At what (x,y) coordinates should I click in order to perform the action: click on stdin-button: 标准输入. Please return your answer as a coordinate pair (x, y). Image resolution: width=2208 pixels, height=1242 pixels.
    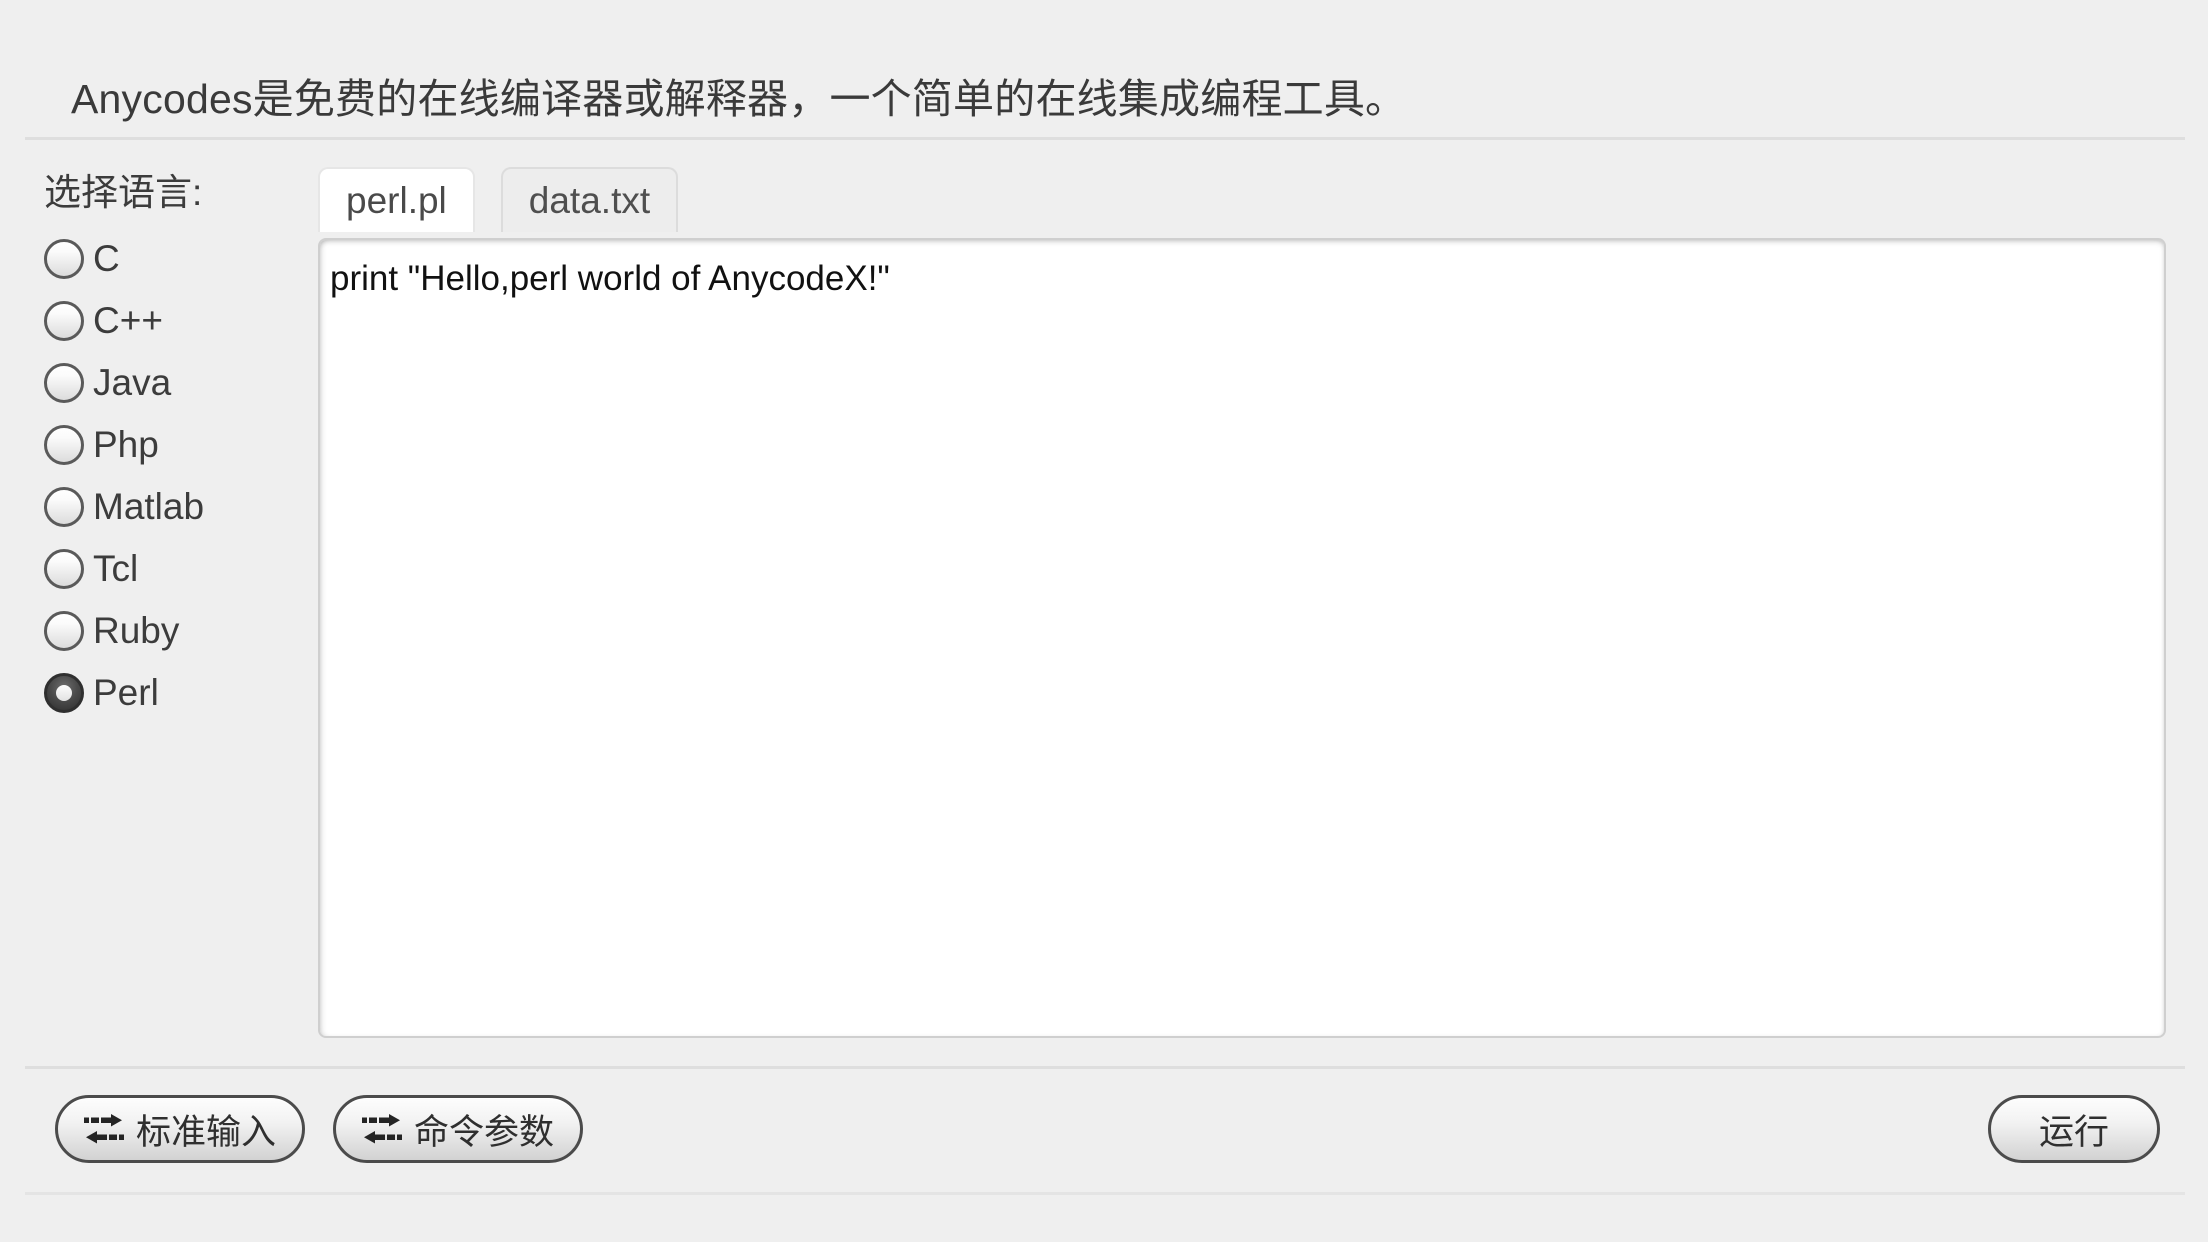
    Looking at the image, I should click on (180, 1129).